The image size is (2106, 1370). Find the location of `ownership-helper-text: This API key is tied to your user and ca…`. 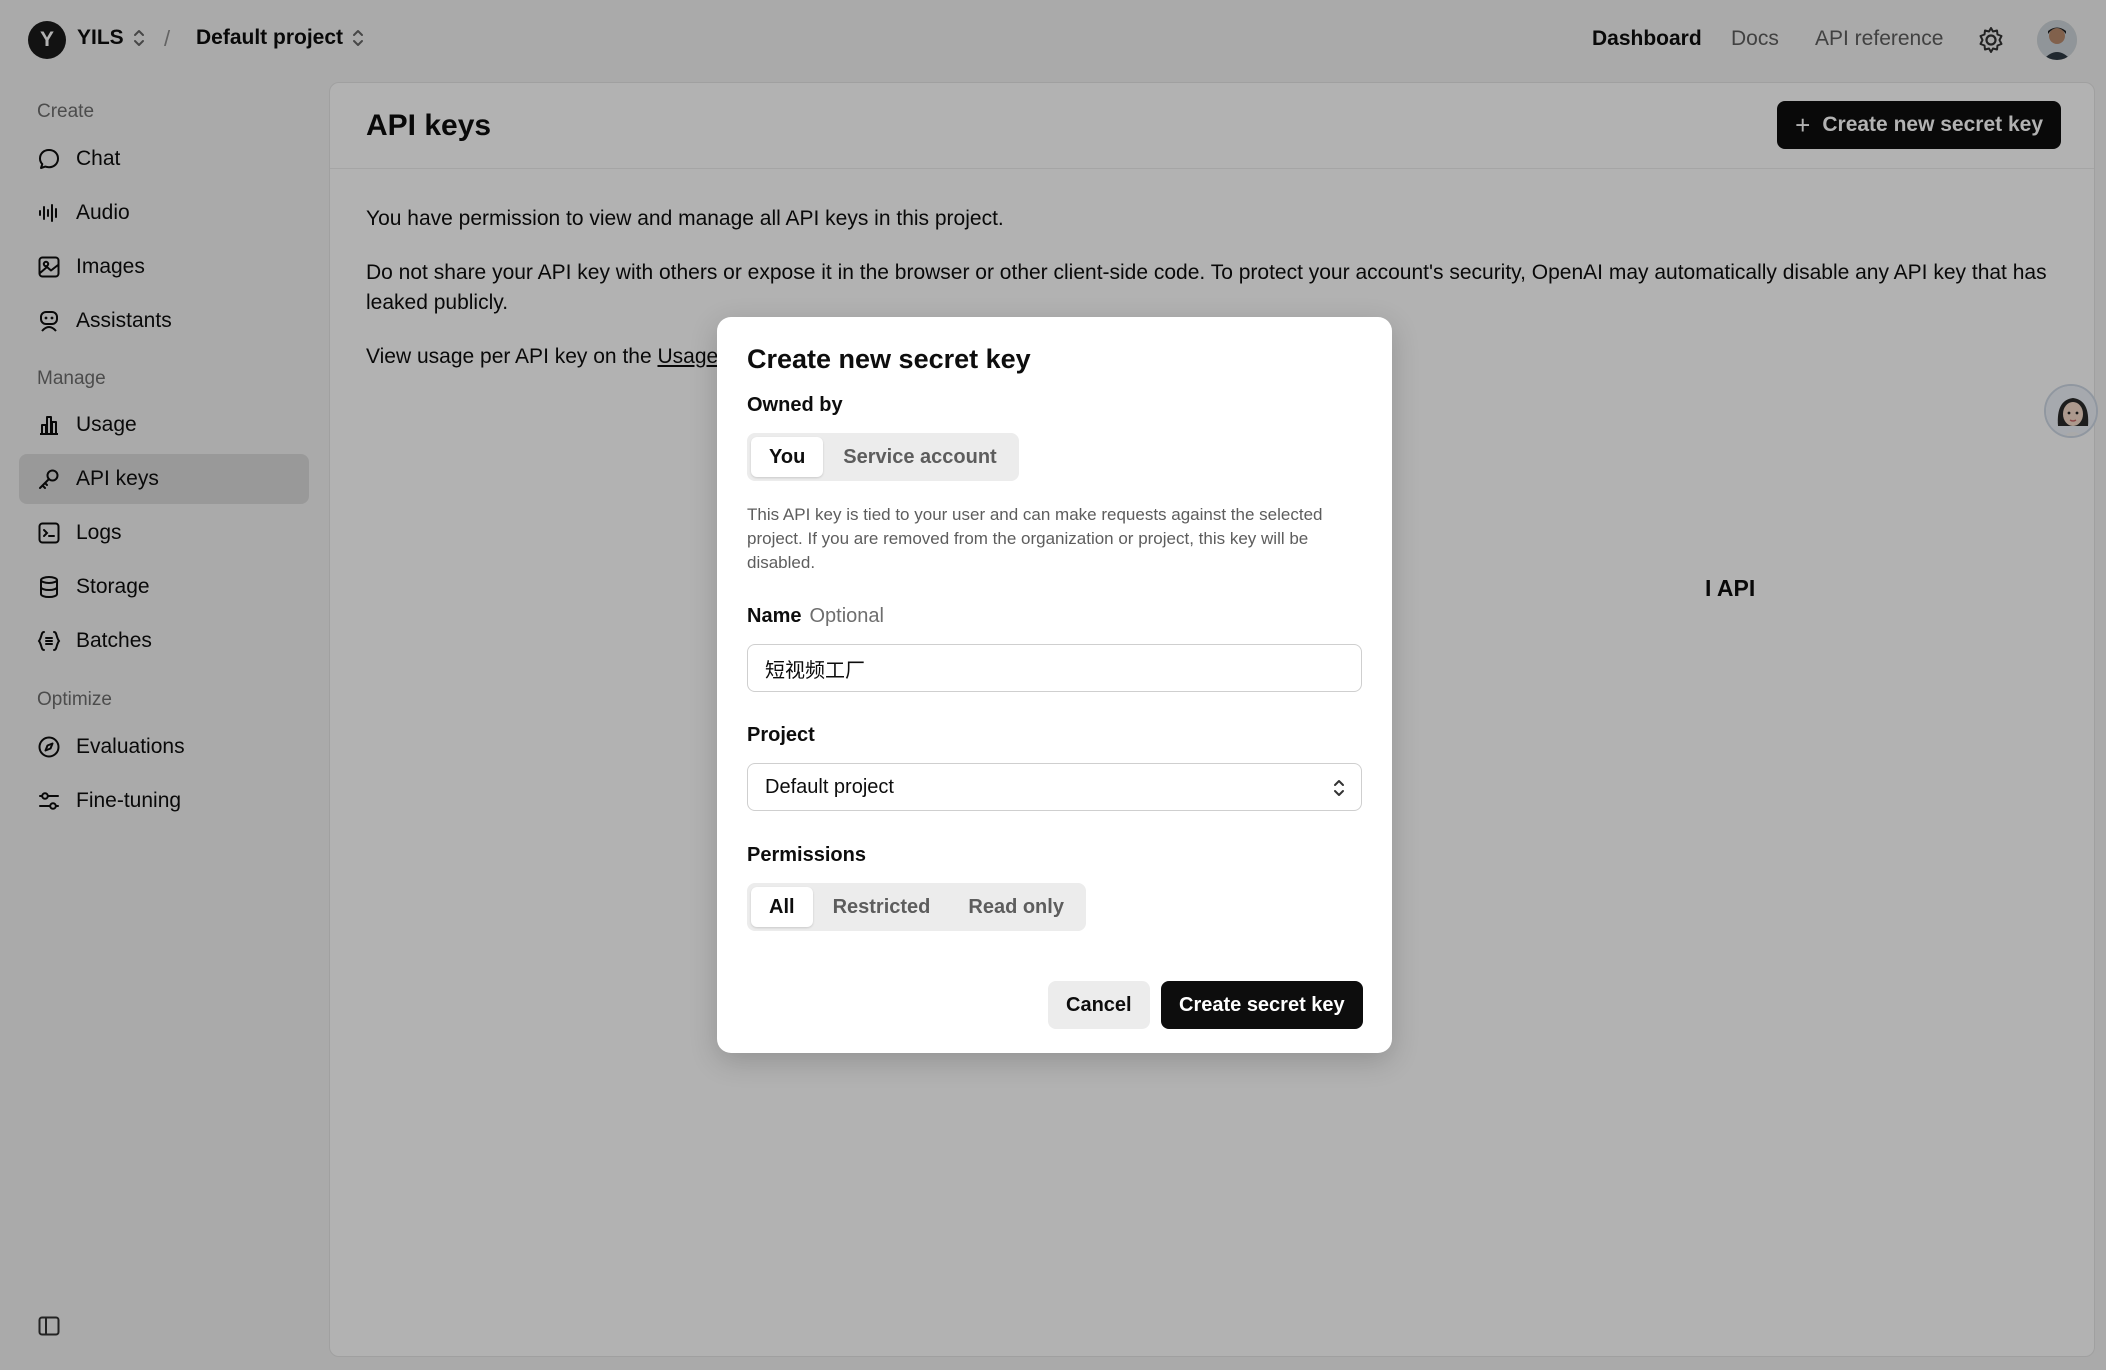

ownership-helper-text: This API key is tied to your user and ca… is located at coordinates (1035, 538).